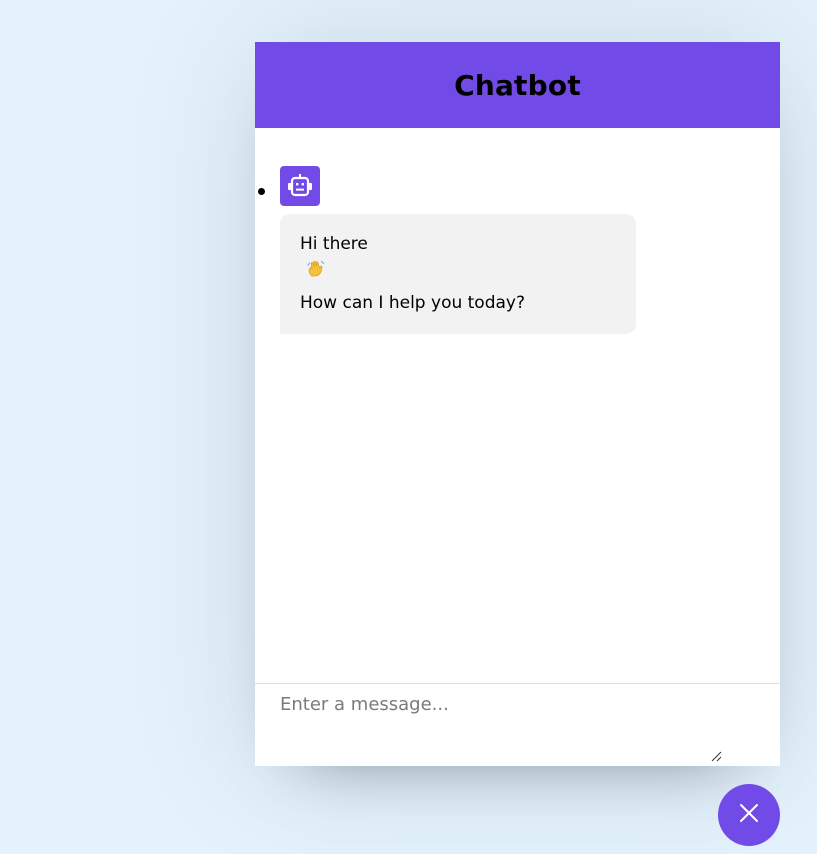  Describe the element at coordinates (413, 303) in the screenshot. I see `message-line: How can I help you today?` at that location.